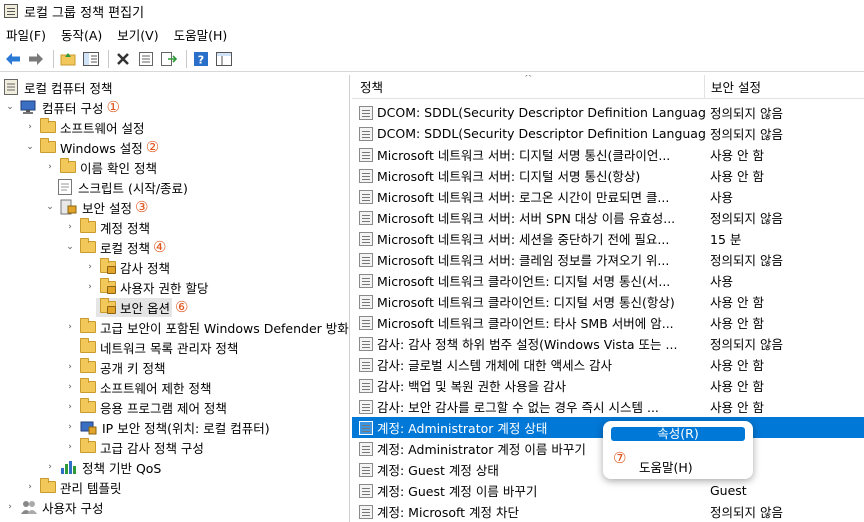  Describe the element at coordinates (62, 107) in the screenshot. I see `tree-item-computer: ⌄ 컴퓨터 구성 ①` at that location.